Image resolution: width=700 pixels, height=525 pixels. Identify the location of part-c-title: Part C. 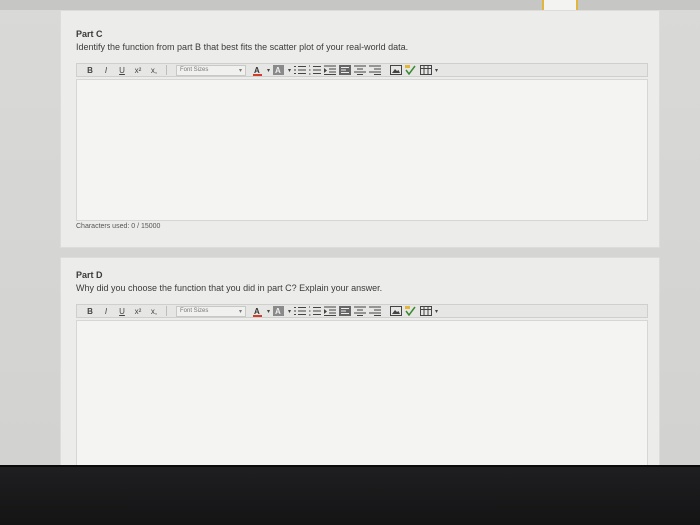
(89, 34).